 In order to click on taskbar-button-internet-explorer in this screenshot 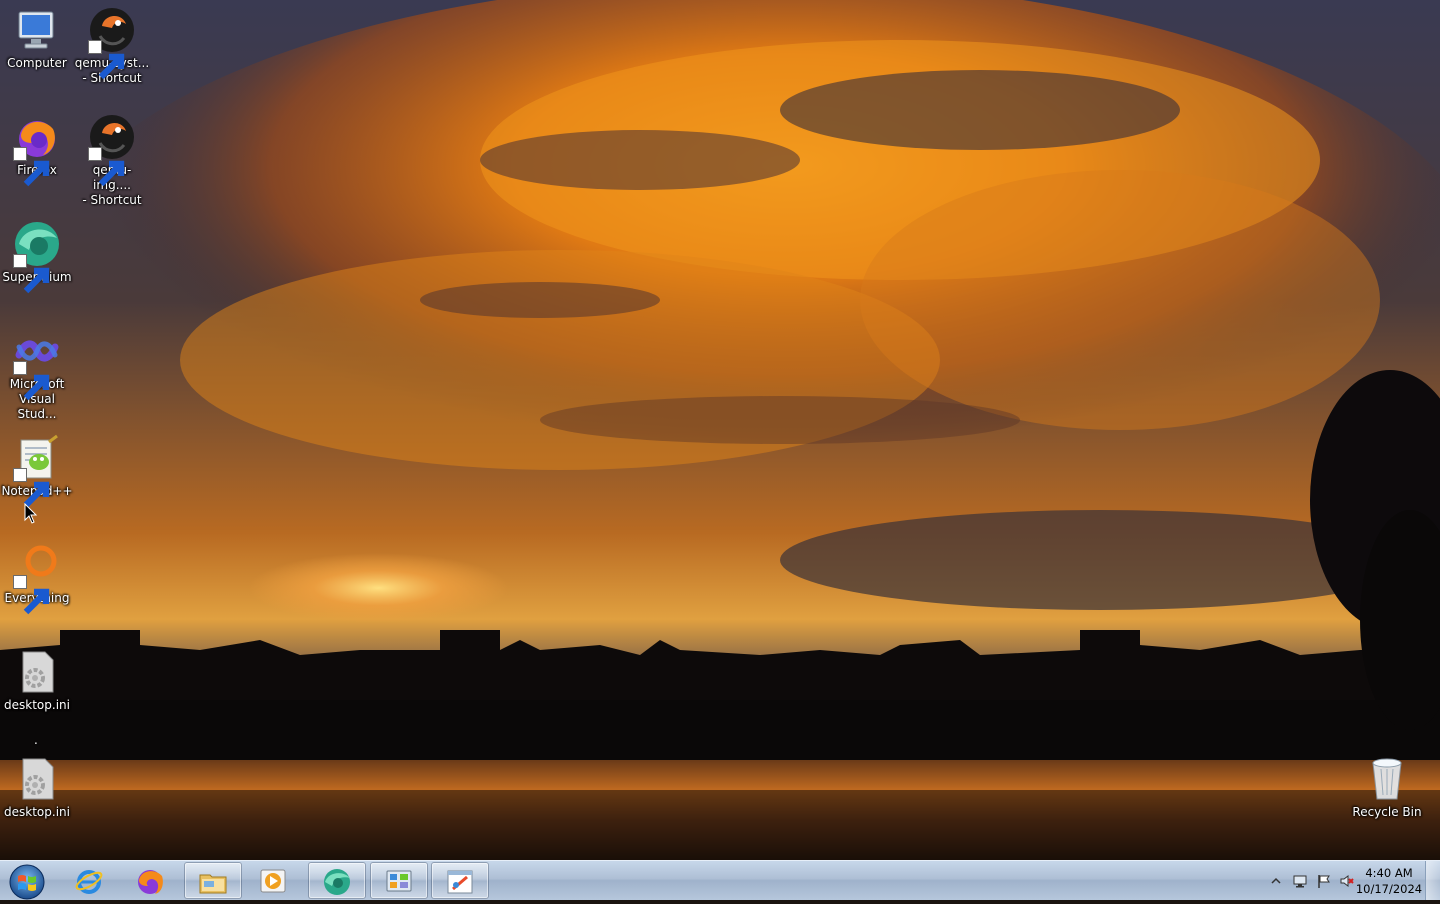, I will do `click(90, 880)`.